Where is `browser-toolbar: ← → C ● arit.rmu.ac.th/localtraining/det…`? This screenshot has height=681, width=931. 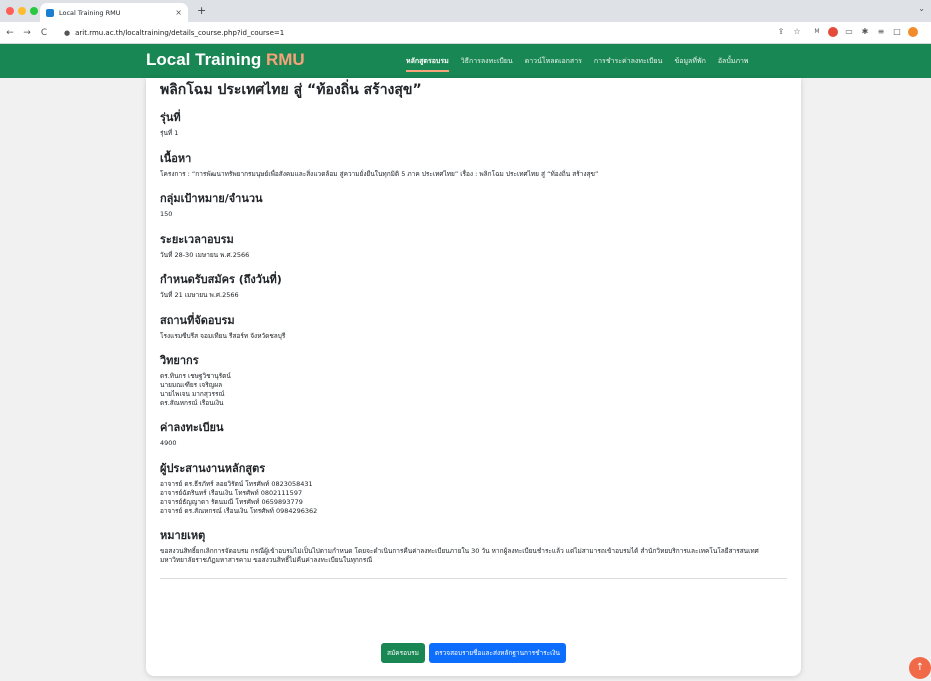
browser-toolbar: ← → C ● arit.rmu.ac.th/localtraining/det… is located at coordinates (465, 33).